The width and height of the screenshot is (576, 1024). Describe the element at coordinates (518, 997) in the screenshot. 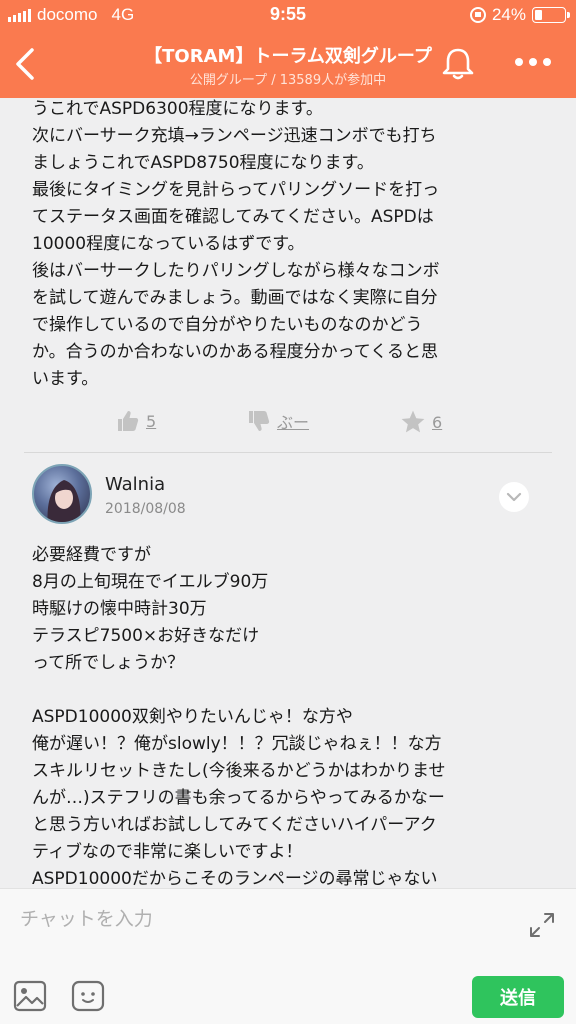

I see `send-button: 送信` at that location.